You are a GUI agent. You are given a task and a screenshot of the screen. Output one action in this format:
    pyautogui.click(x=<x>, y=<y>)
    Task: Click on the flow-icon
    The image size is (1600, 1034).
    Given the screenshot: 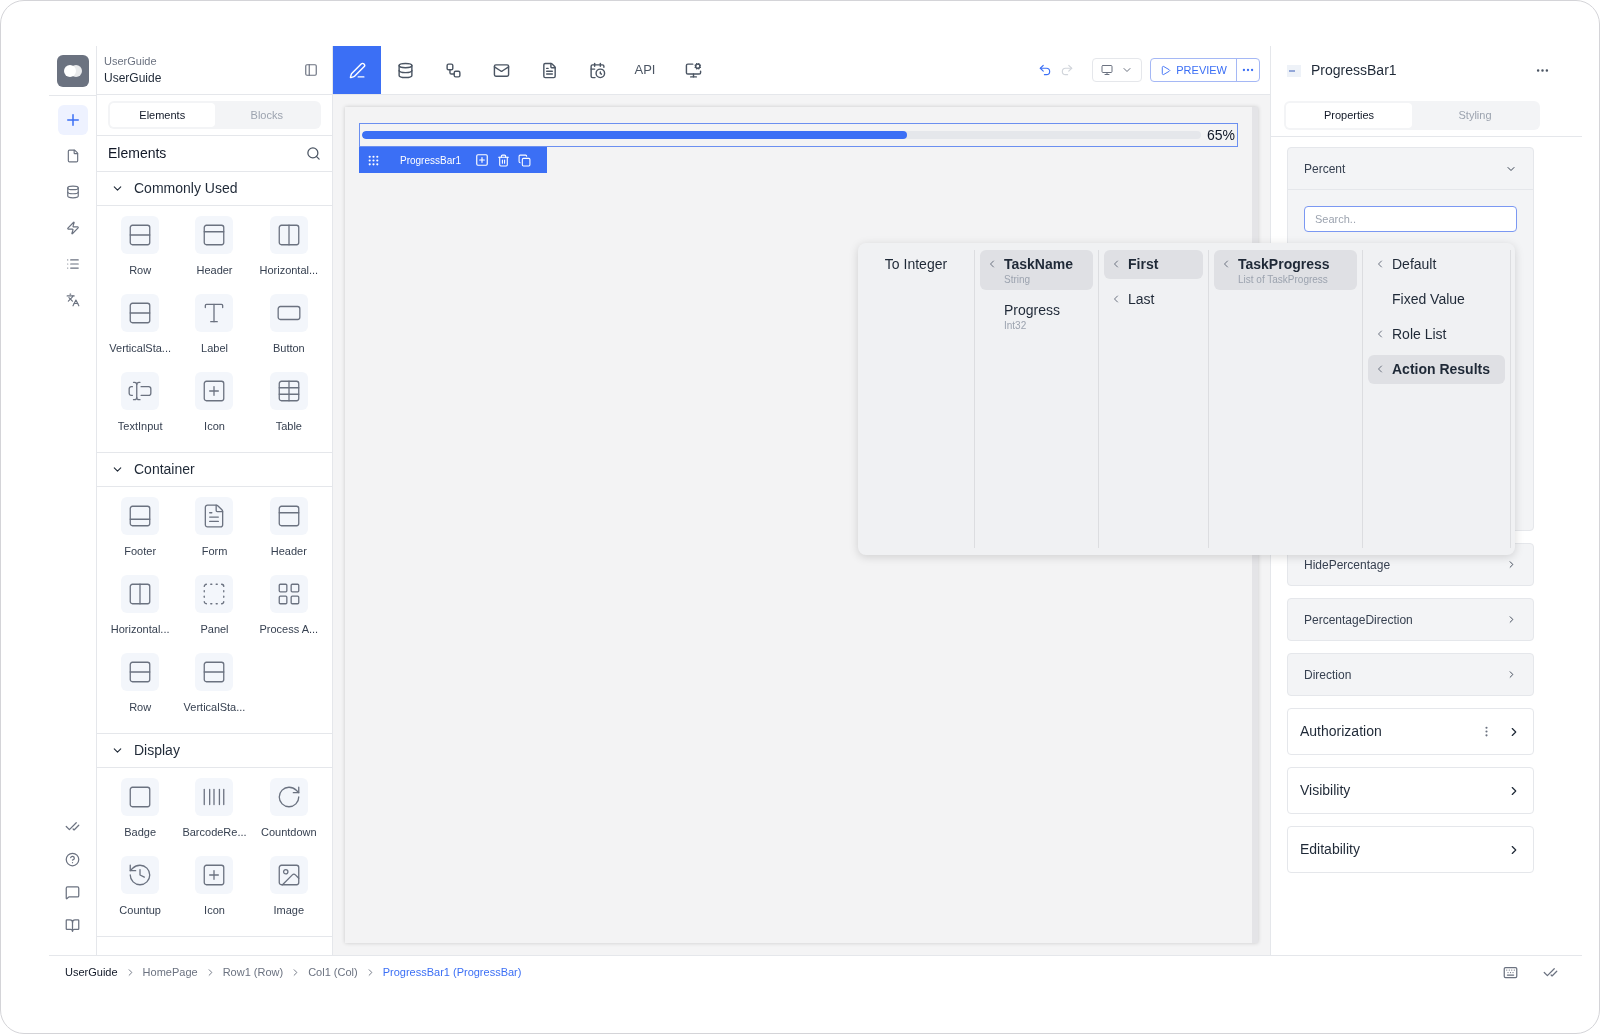 What is the action you would take?
    pyautogui.click(x=453, y=70)
    